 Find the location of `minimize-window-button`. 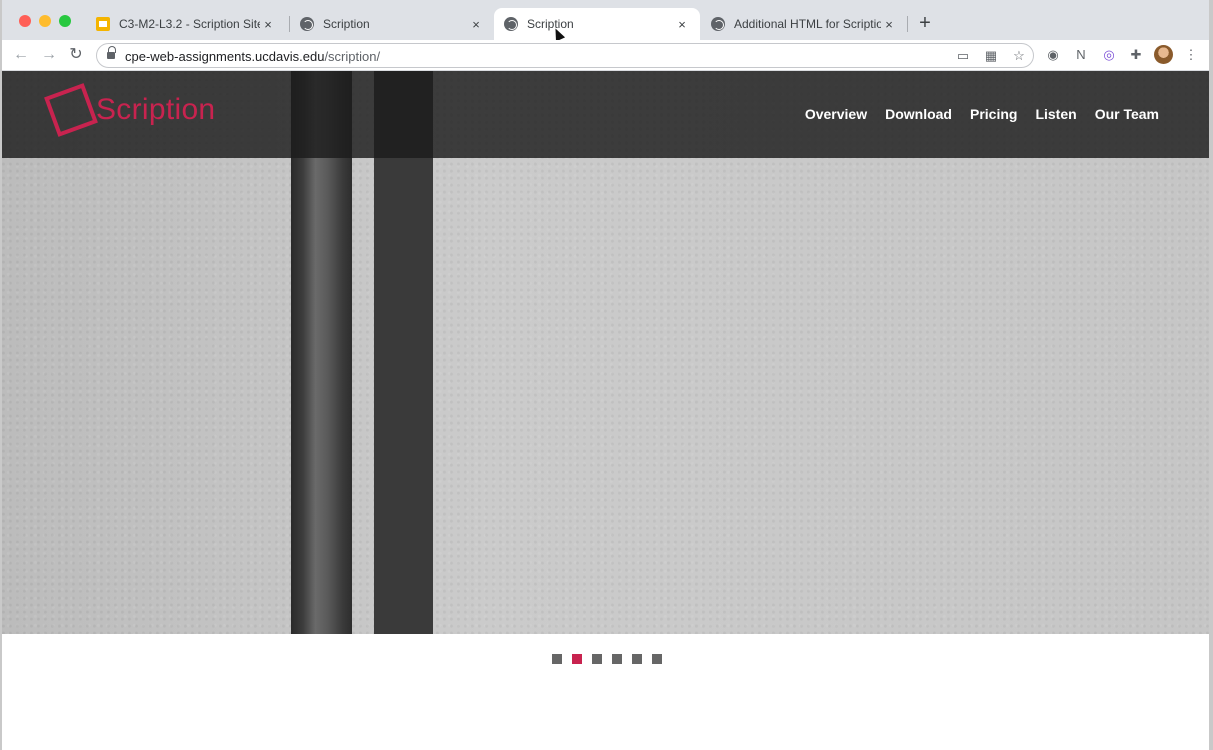

minimize-window-button is located at coordinates (45, 21).